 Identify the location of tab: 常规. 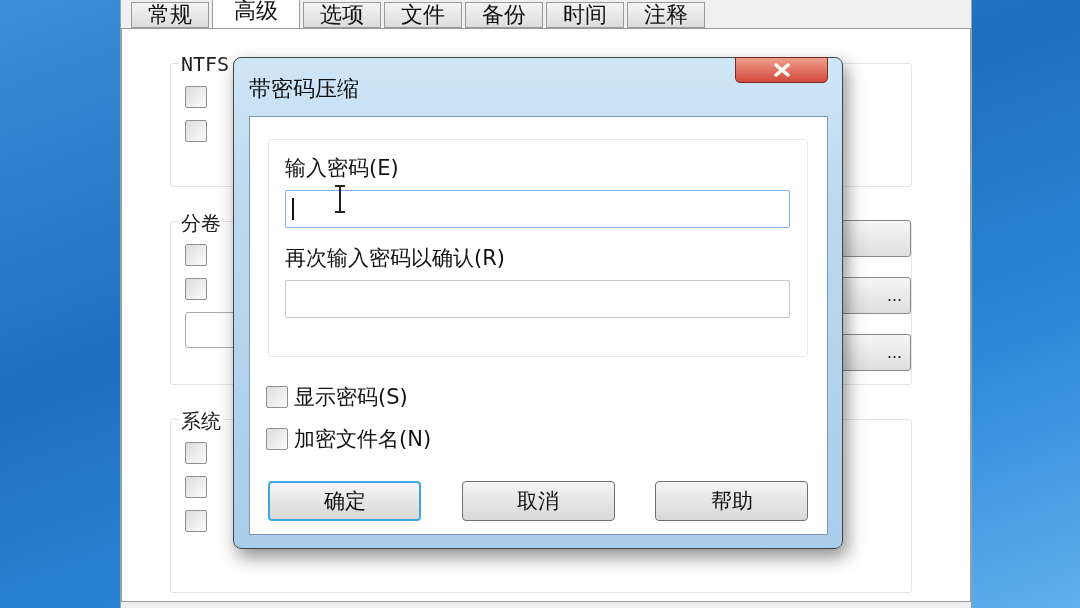
(170, 15).